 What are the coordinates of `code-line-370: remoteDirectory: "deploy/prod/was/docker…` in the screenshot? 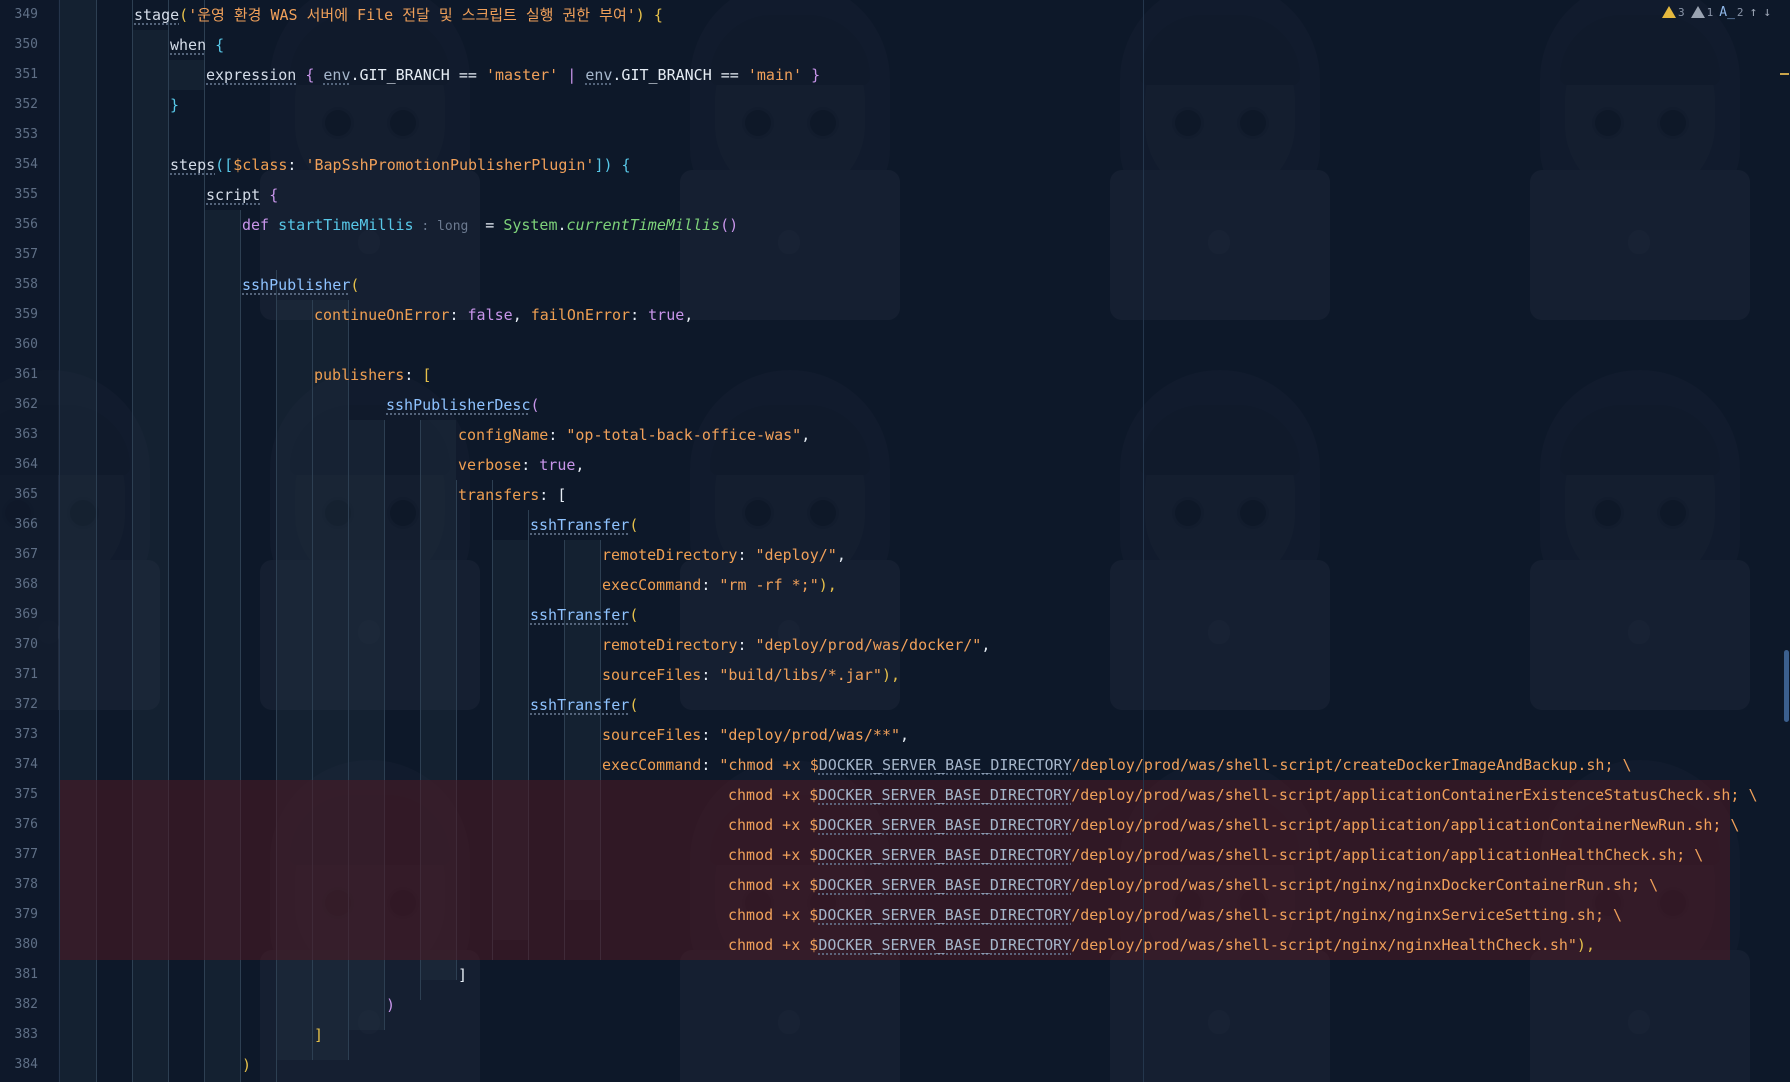 It's located at (796, 645).